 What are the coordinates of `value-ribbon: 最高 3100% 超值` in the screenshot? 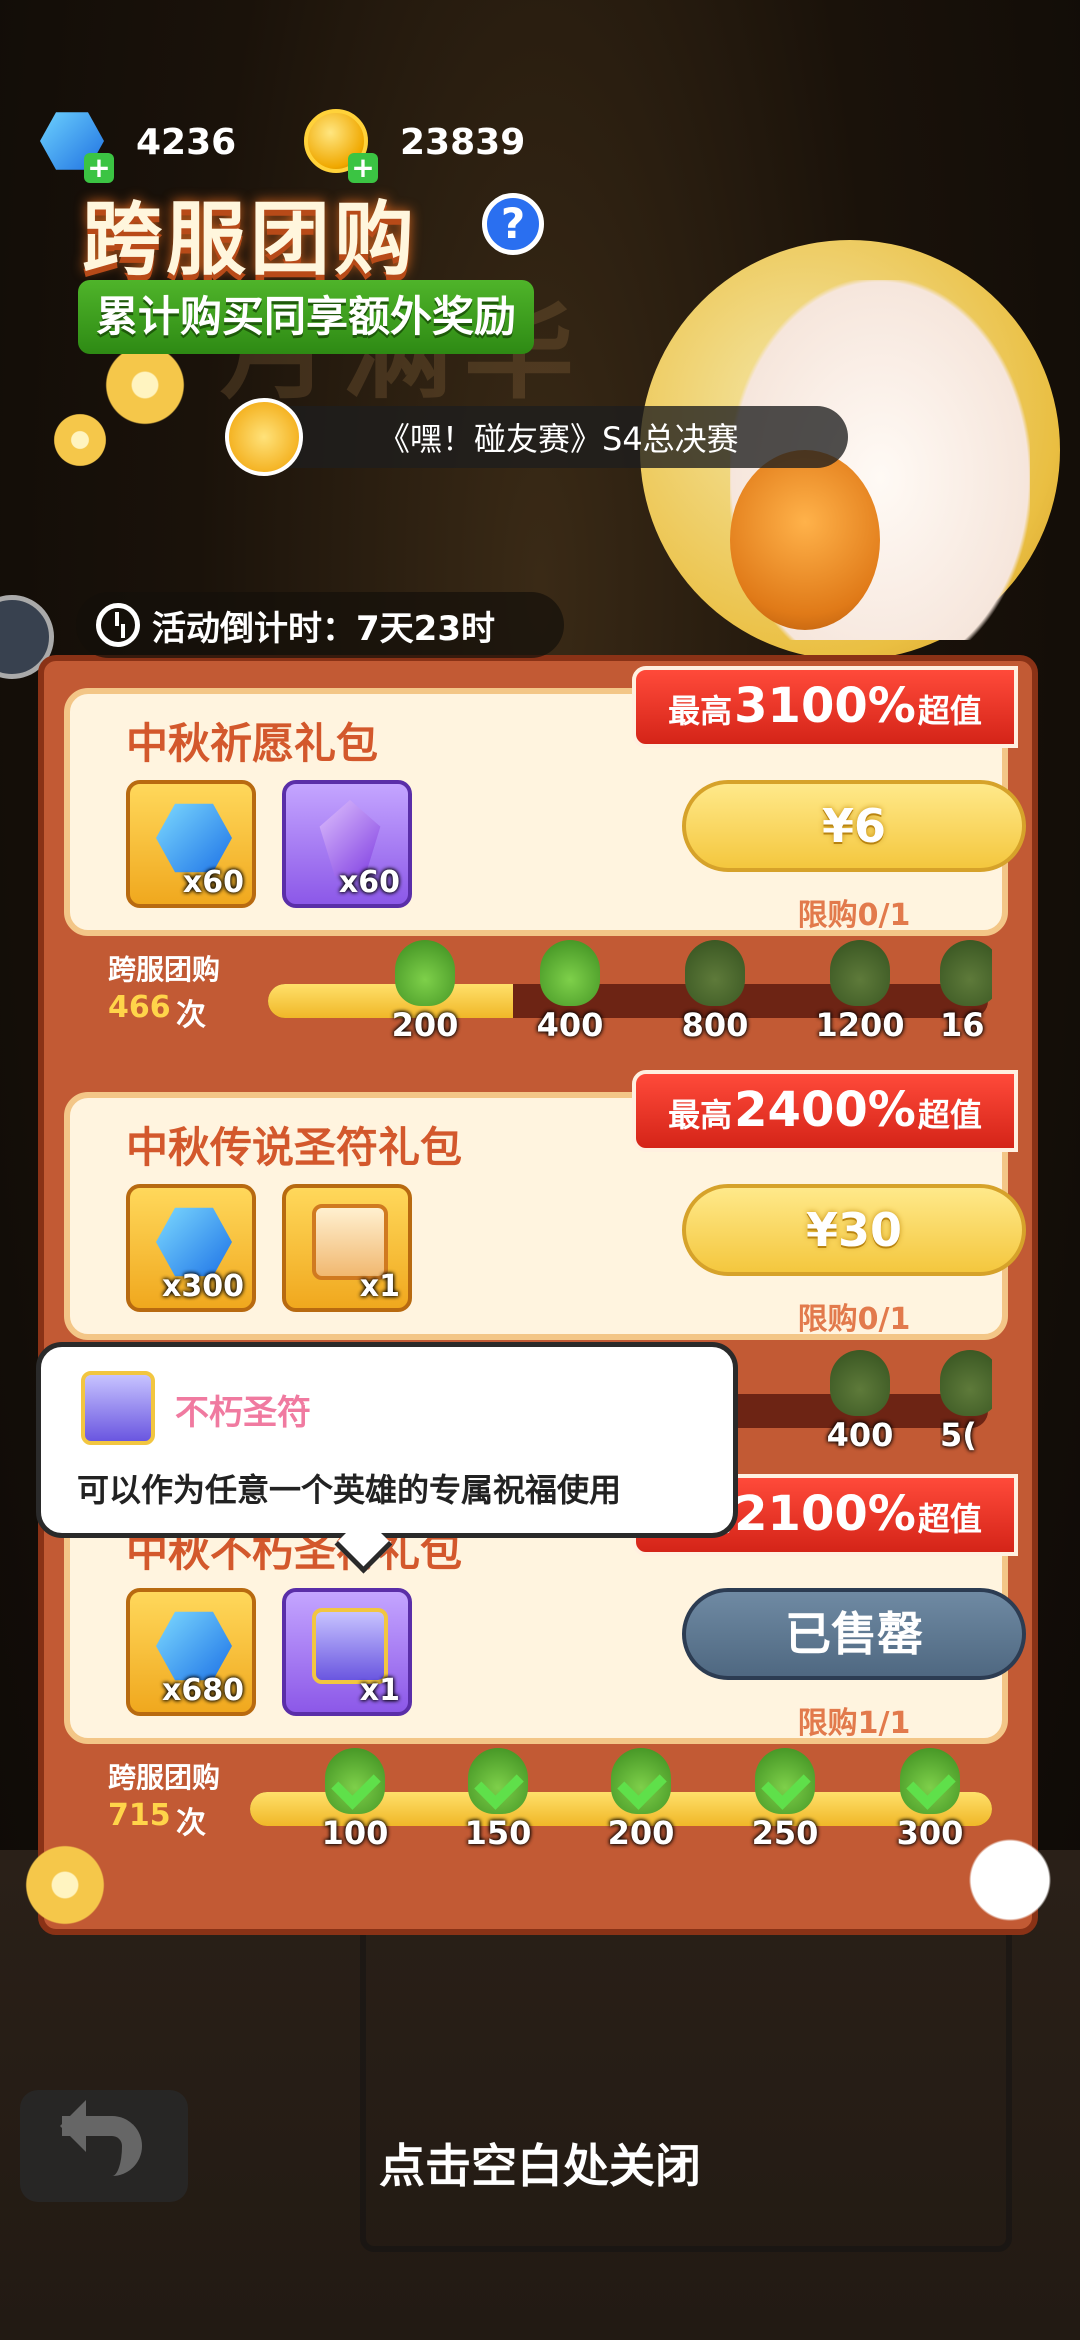 It's located at (825, 707).